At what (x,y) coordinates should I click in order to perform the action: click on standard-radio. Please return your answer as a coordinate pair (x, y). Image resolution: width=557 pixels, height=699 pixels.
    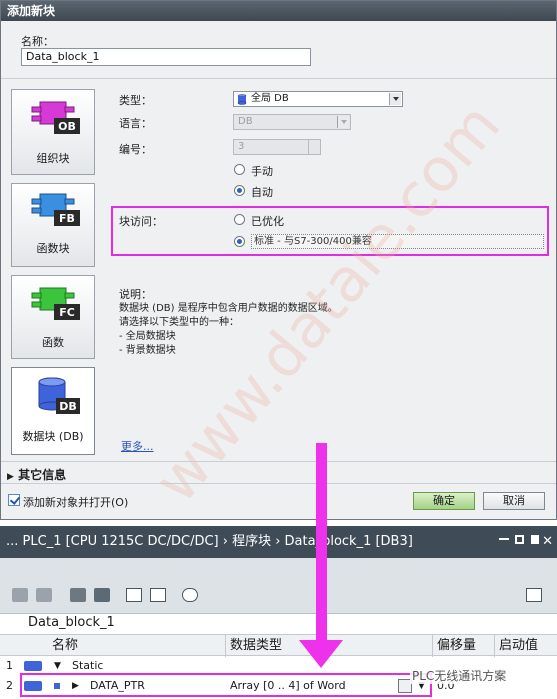
    Looking at the image, I should click on (239, 241).